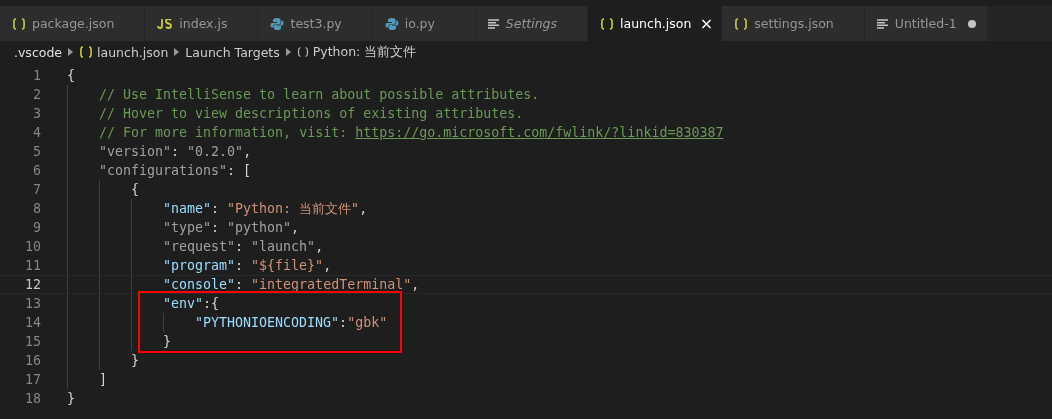  What do you see at coordinates (539, 132) in the screenshot?
I see `link: https://go.microsoft.com/fwlink/?linkid=830387` at bounding box center [539, 132].